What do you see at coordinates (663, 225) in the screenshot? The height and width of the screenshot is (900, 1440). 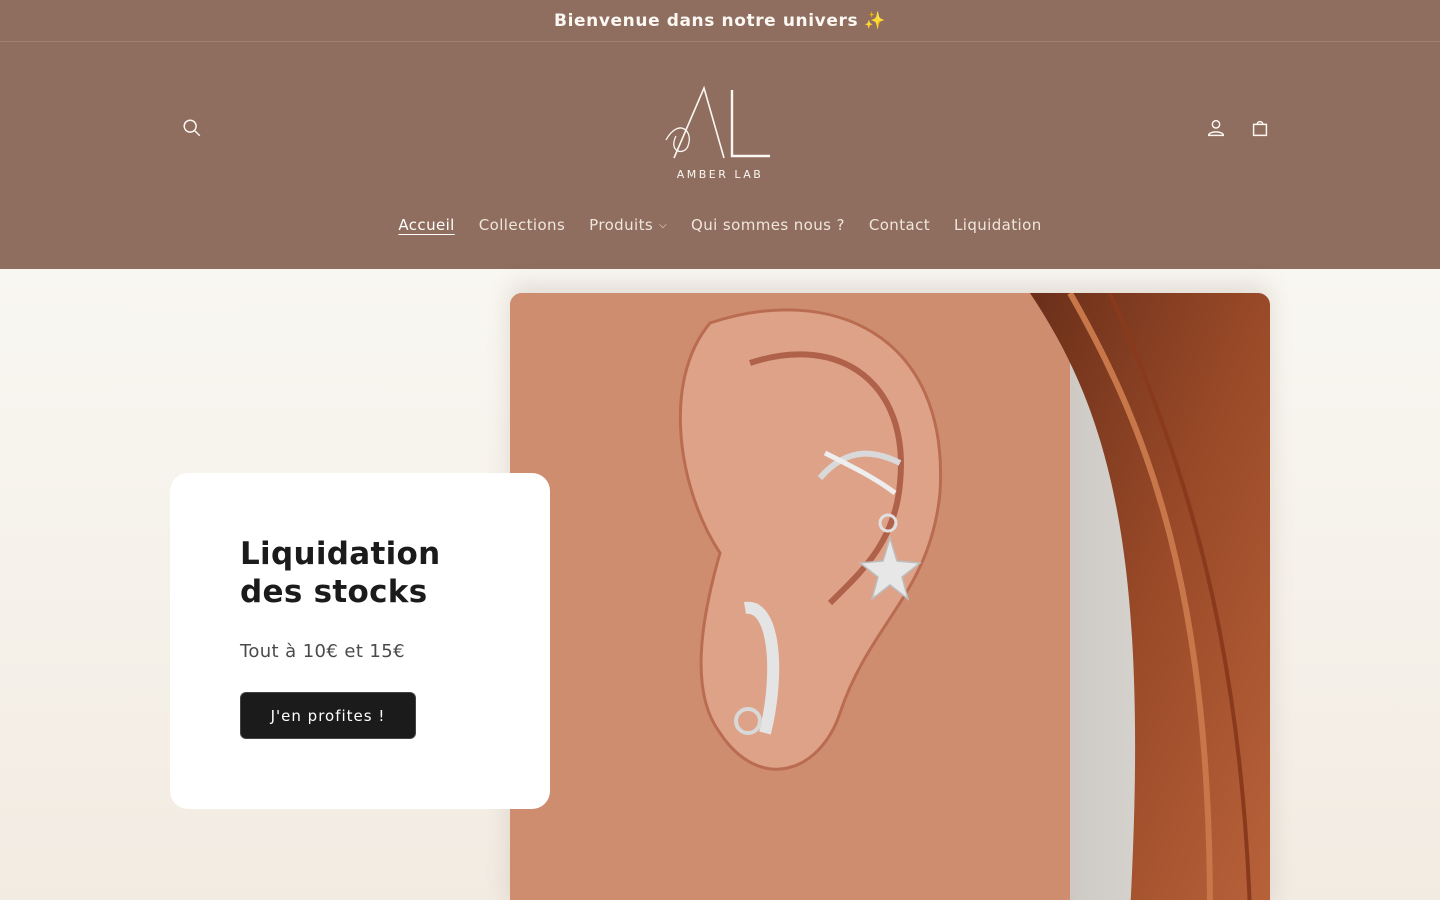 I see `chevron-down-icon: ⌵` at bounding box center [663, 225].